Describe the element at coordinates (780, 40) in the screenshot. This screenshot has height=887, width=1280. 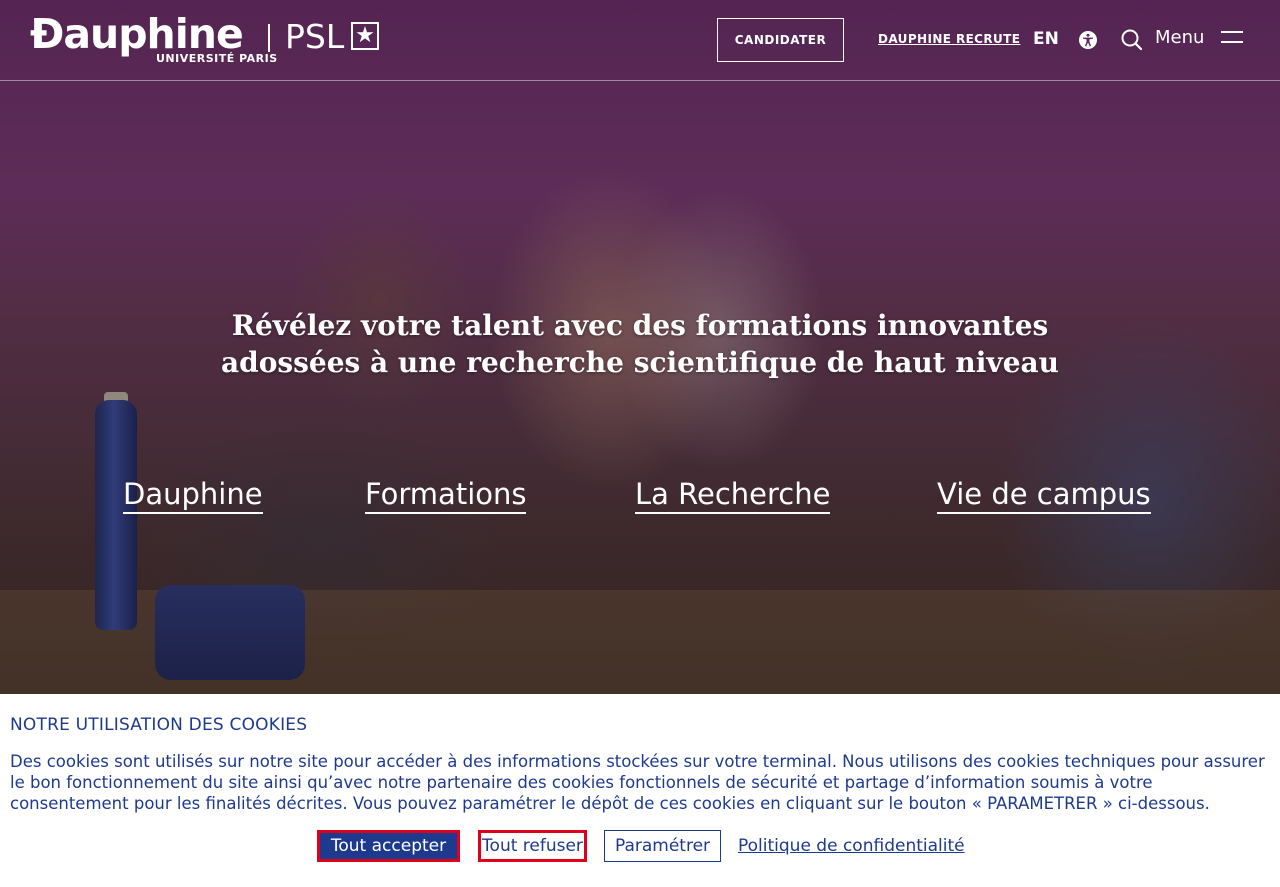
I see `candidater-button: CANDIDATER` at that location.